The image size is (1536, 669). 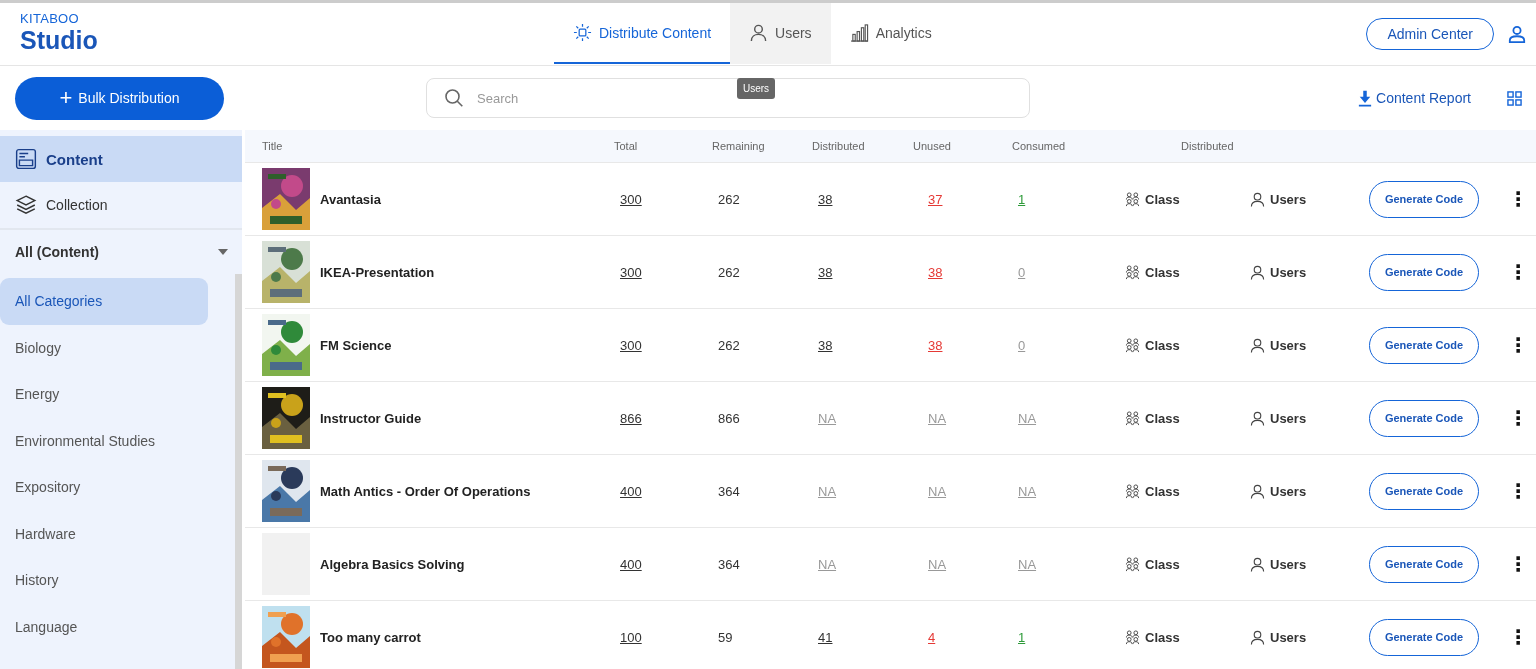 What do you see at coordinates (1517, 34) in the screenshot?
I see `user-icon` at bounding box center [1517, 34].